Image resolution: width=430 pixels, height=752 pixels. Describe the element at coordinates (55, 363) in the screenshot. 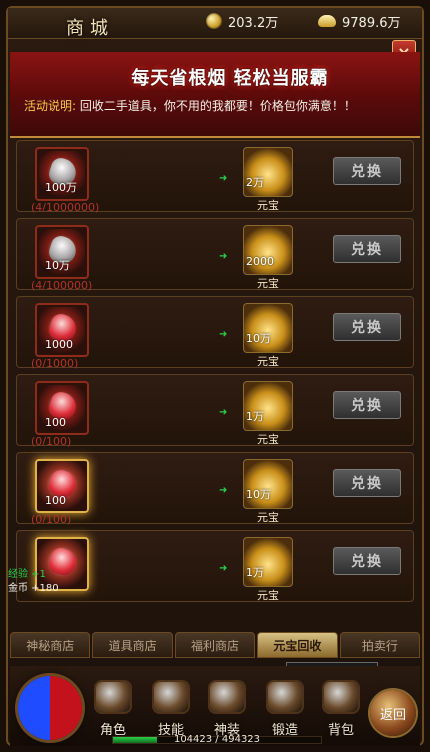

I see `item-limit: (0/1000)` at that location.